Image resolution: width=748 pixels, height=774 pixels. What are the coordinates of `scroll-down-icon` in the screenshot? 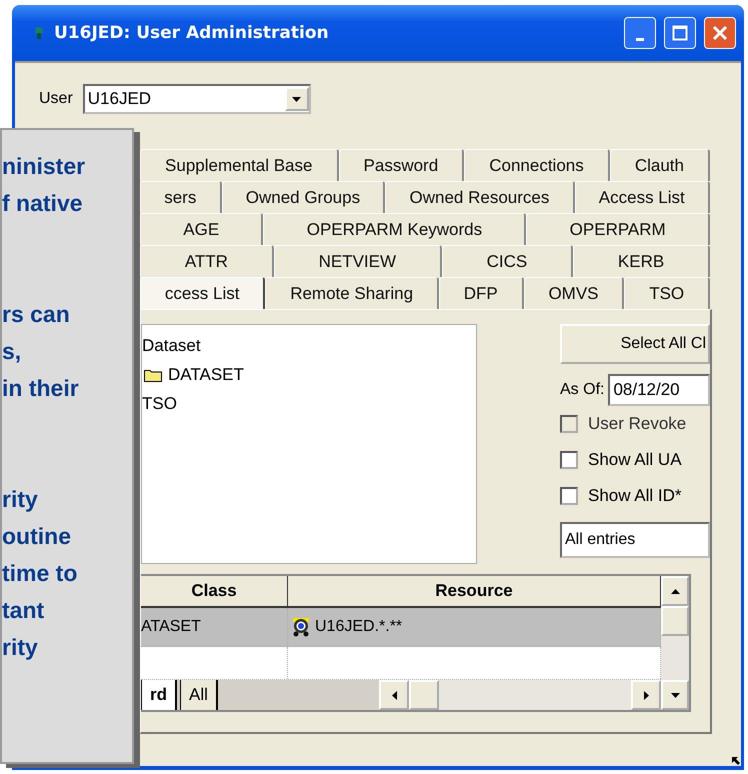 It's located at (675, 695).